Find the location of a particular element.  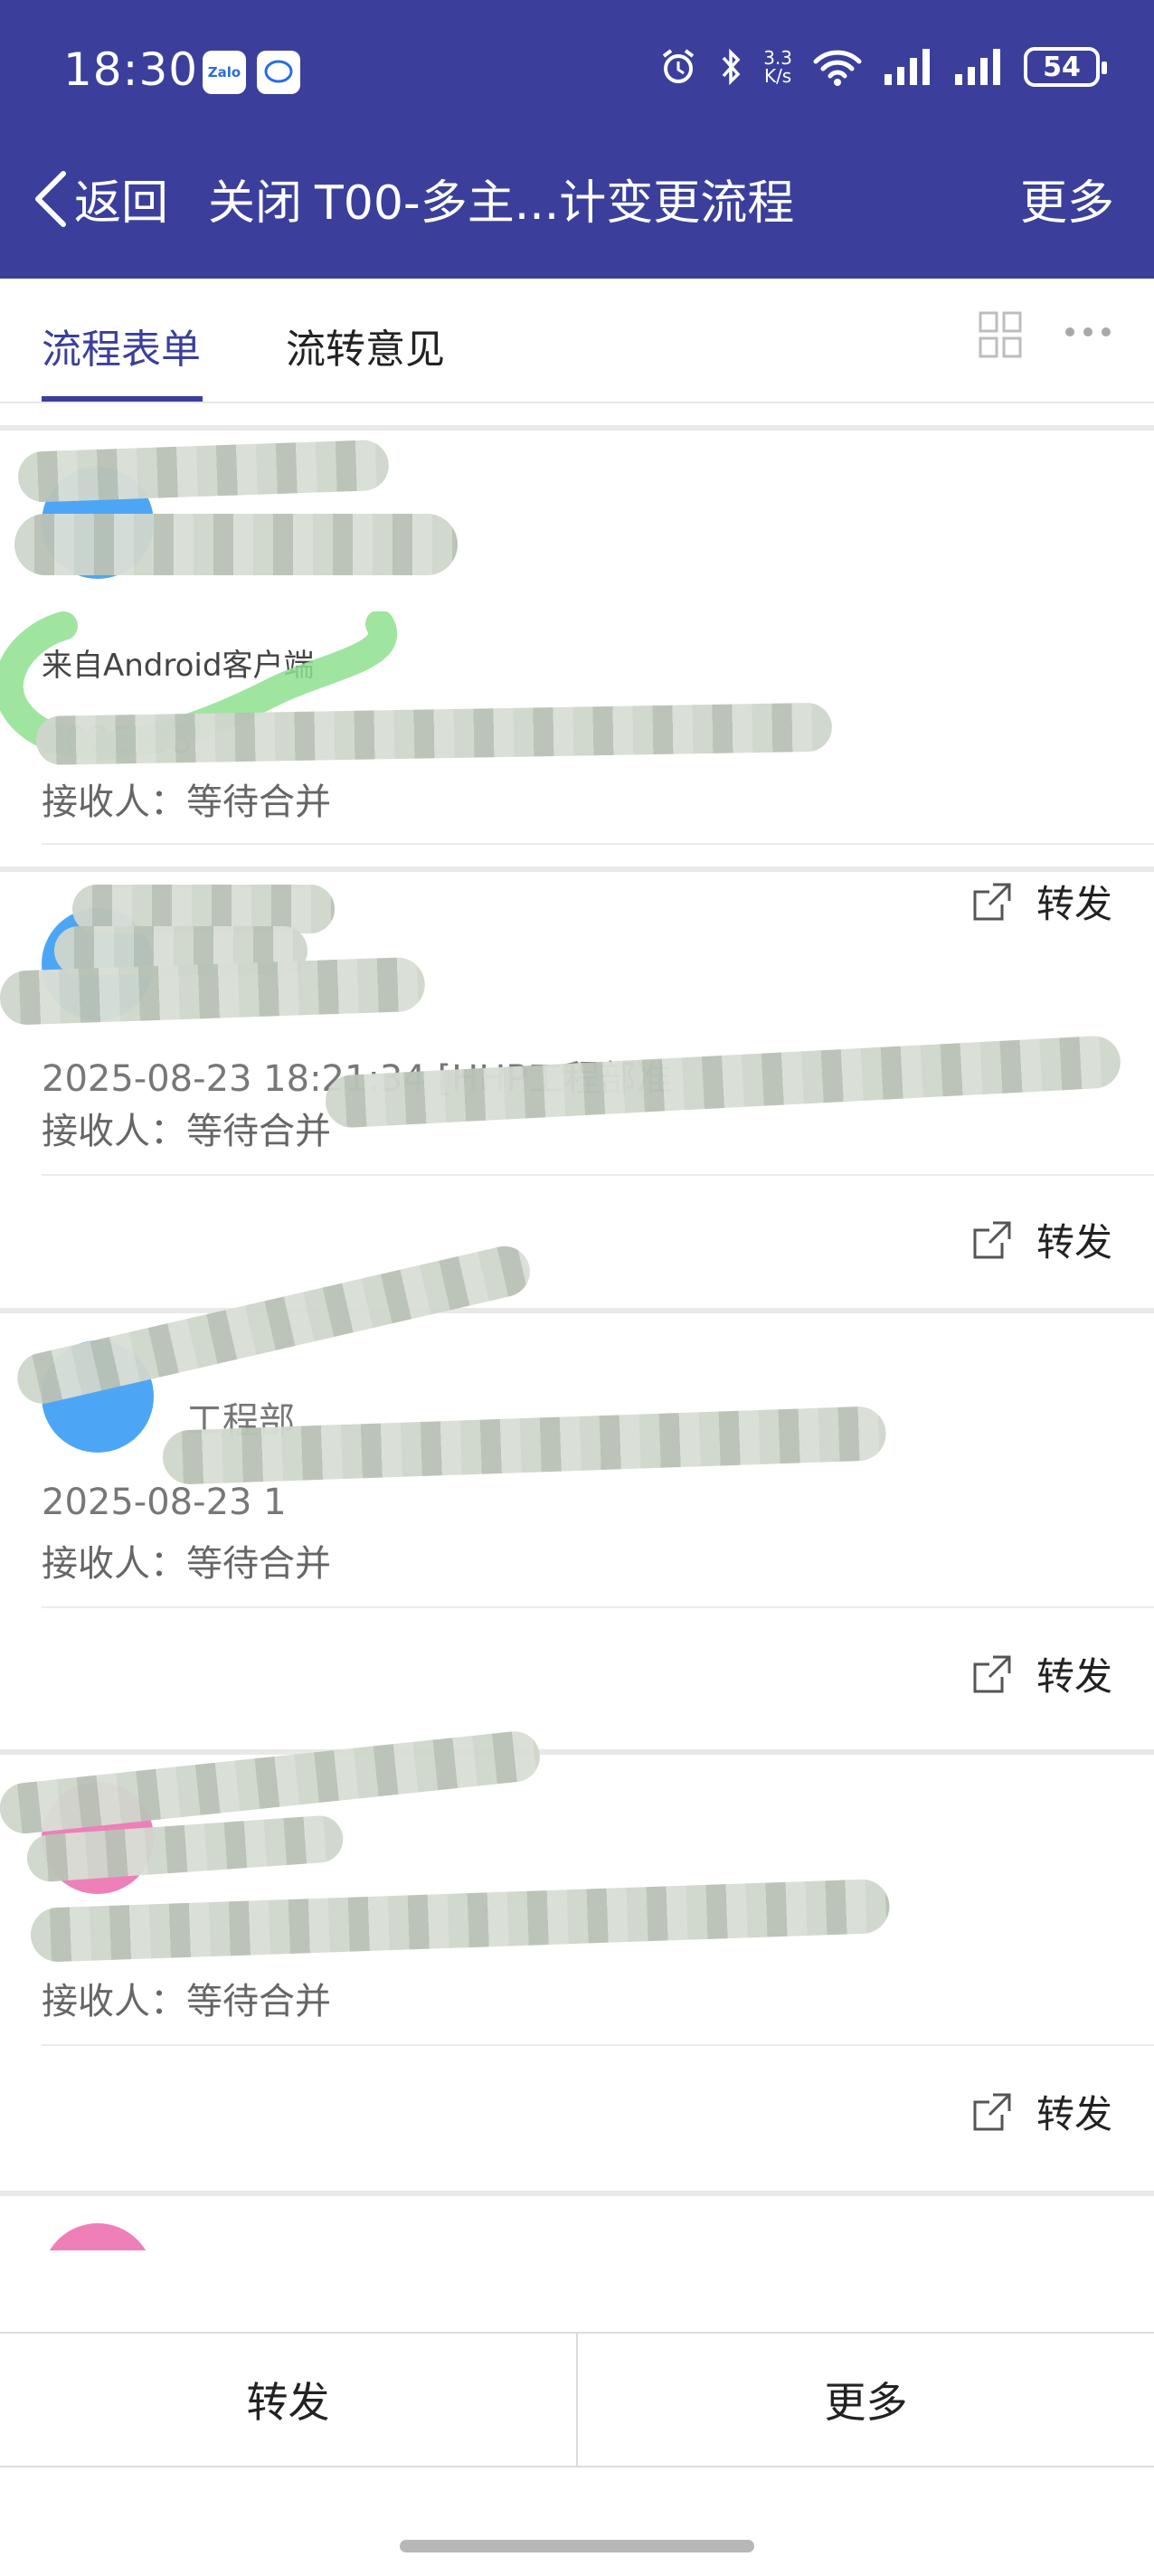

status-icons: 3.3 K/s 54 is located at coordinates (882, 67).